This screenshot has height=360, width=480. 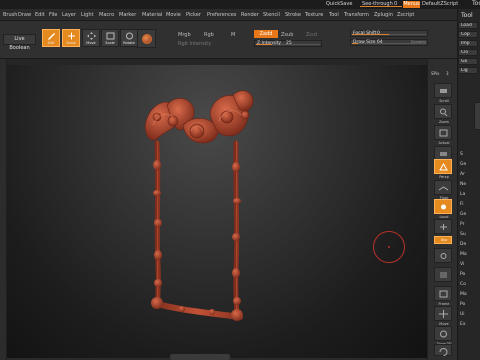 What do you see at coordinates (184, 35) in the screenshot?
I see `mrgb-button: Mrgb` at bounding box center [184, 35].